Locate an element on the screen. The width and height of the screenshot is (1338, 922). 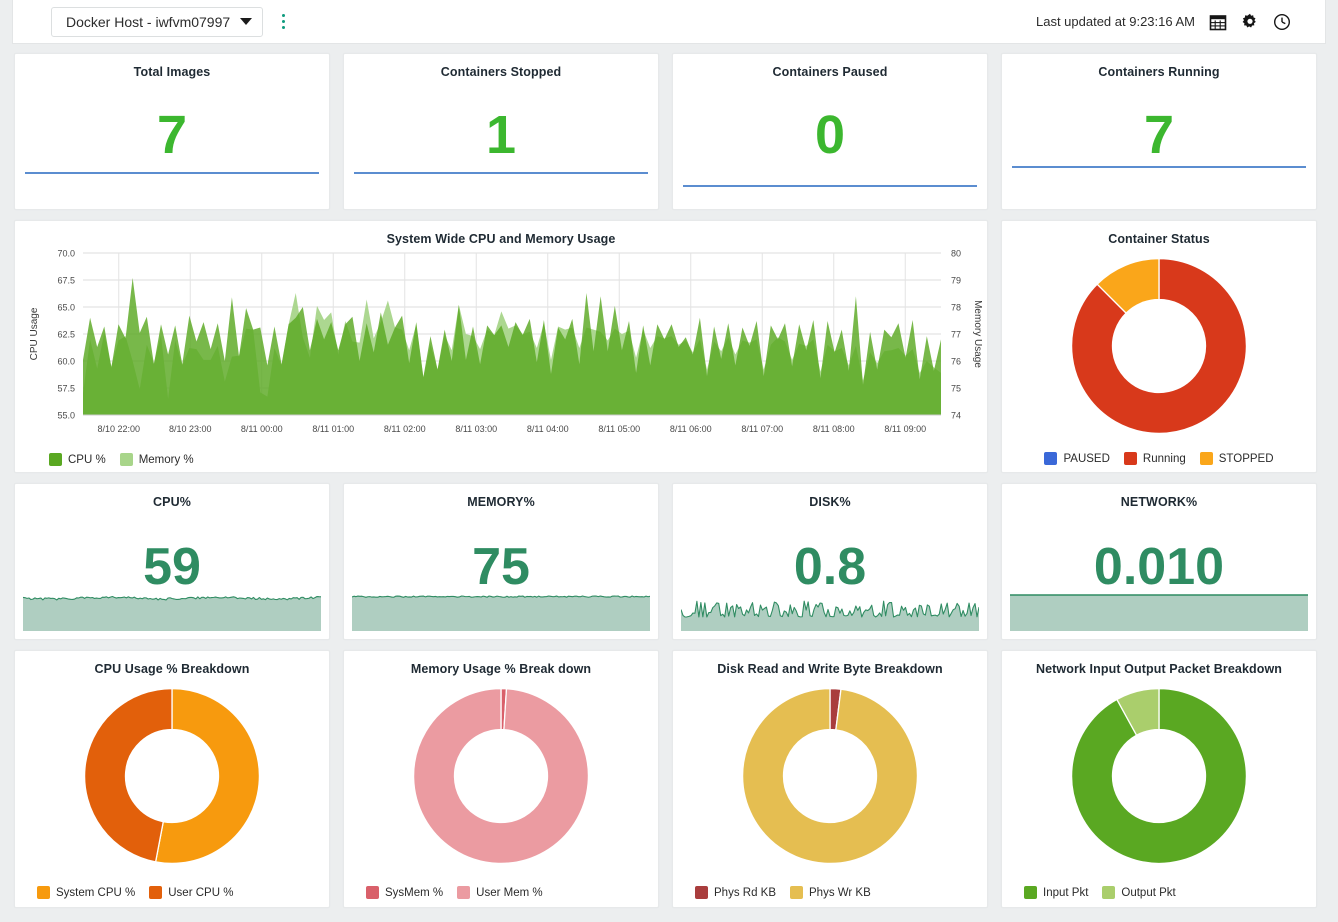
host-selector-dropdown: Docker Host - iwfvm07997 is located at coordinates (157, 21).